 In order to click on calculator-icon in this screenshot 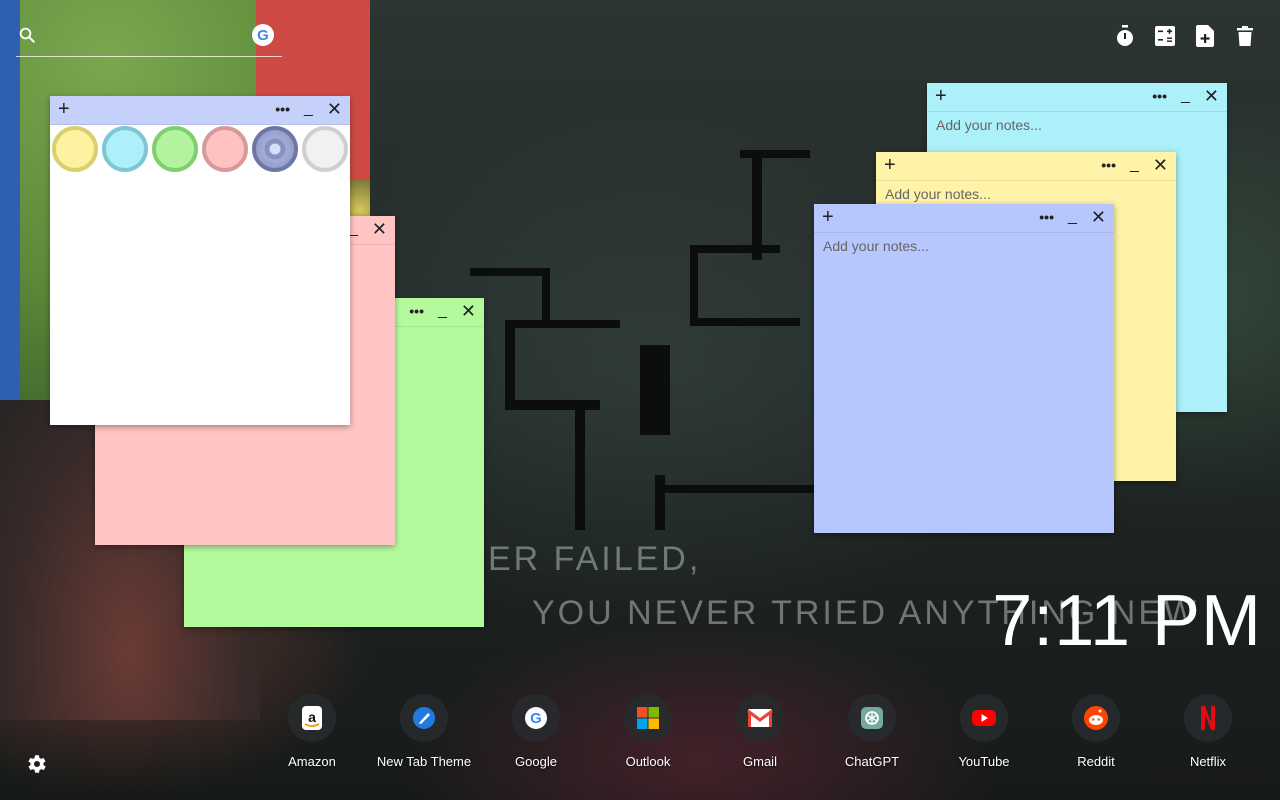, I will do `click(1165, 36)`.